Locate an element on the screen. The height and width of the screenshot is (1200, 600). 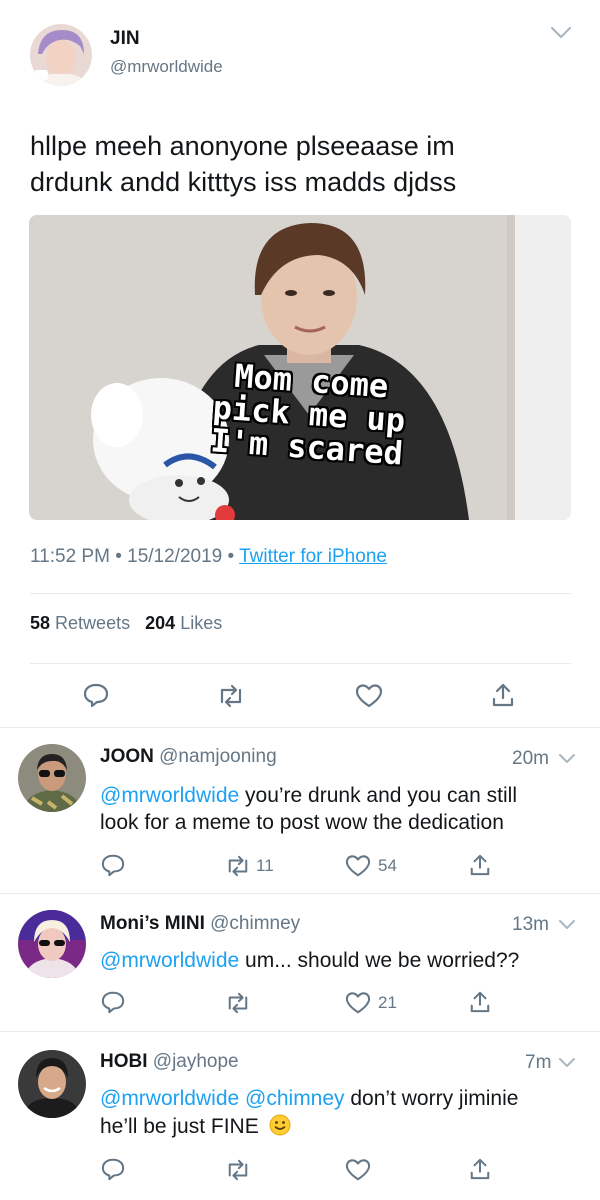
handle: @chimney is located at coordinates (255, 923).